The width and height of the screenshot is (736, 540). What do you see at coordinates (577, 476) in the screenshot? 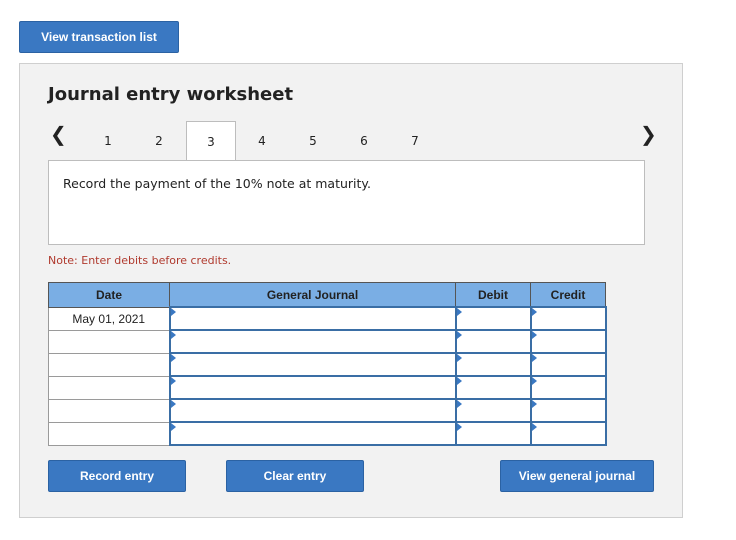
I see `view-general-journal-button: View general journal` at bounding box center [577, 476].